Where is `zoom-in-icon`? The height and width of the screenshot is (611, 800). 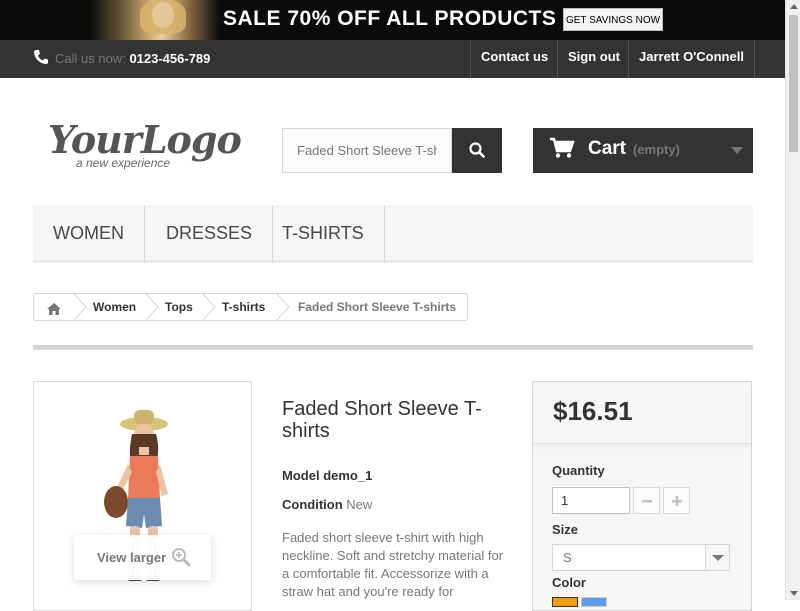 zoom-in-icon is located at coordinates (181, 557).